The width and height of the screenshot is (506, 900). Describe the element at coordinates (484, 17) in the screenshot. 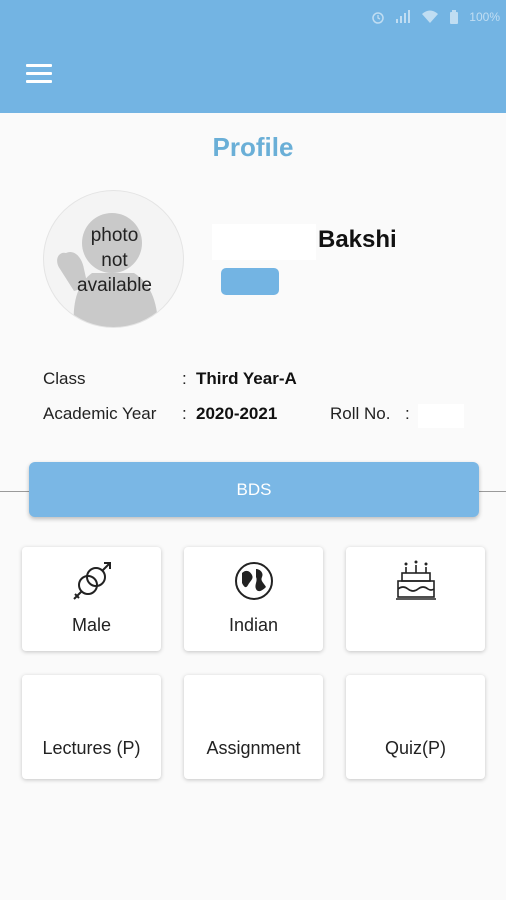

I see `battery-percentage: 100%` at that location.